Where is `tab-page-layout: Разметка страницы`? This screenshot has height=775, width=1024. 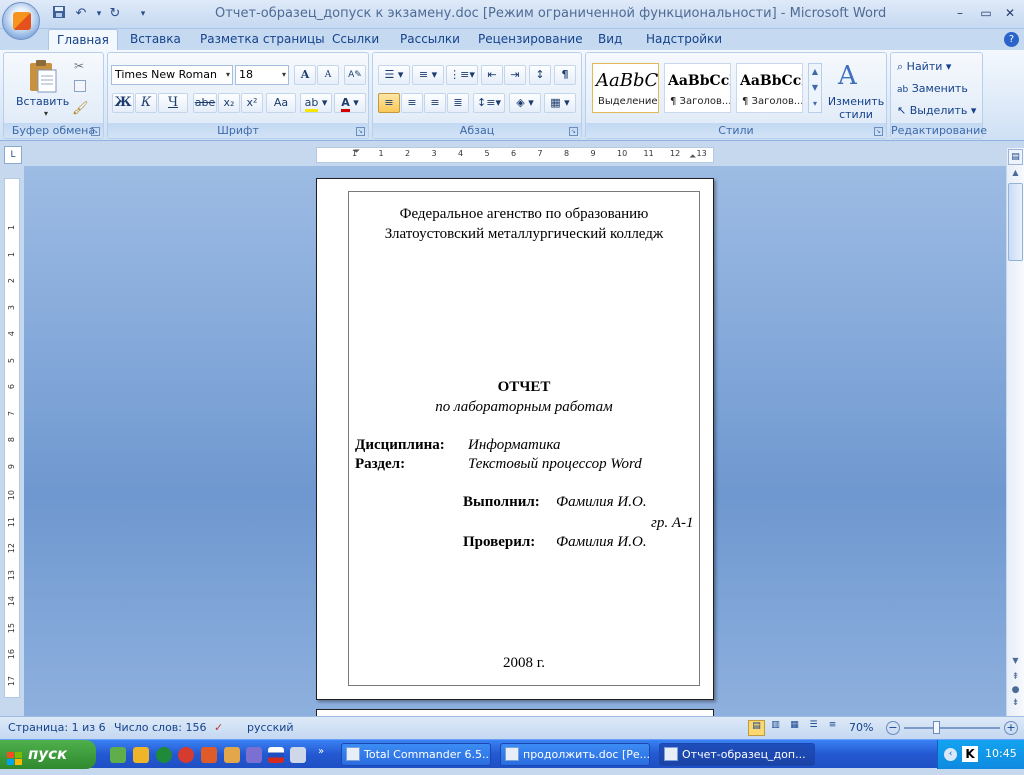
tab-page-layout: Разметка страницы is located at coordinates (262, 39).